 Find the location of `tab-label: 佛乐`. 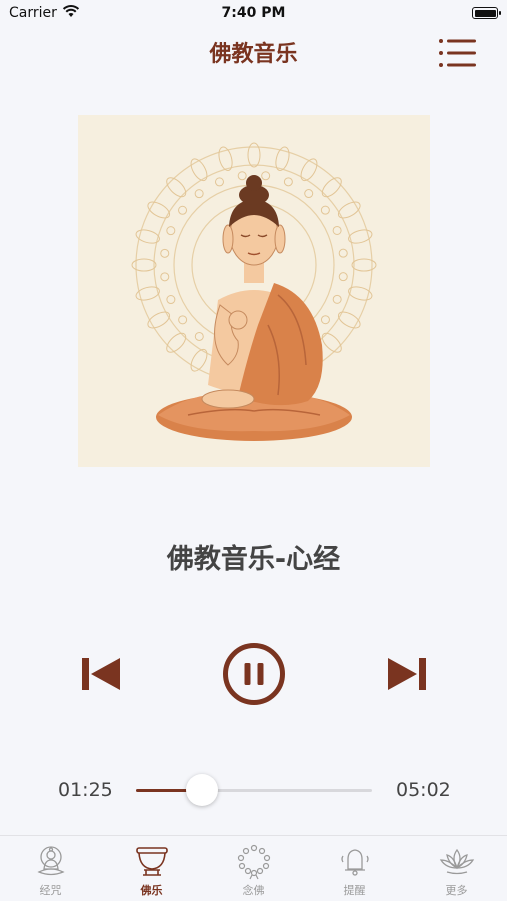

tab-label: 佛乐 is located at coordinates (151, 890).